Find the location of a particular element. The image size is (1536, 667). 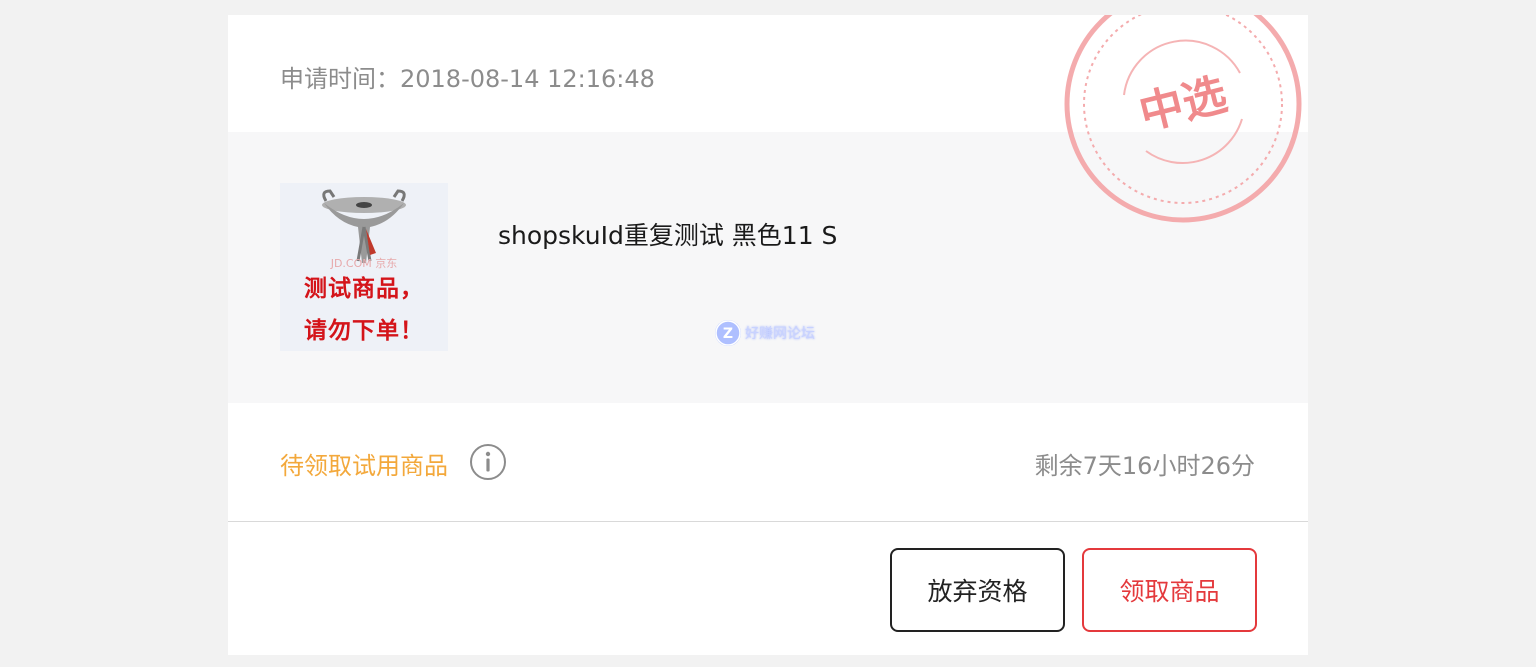

countdown-timer: 剩余7天16小时26分 is located at coordinates (1144, 466).